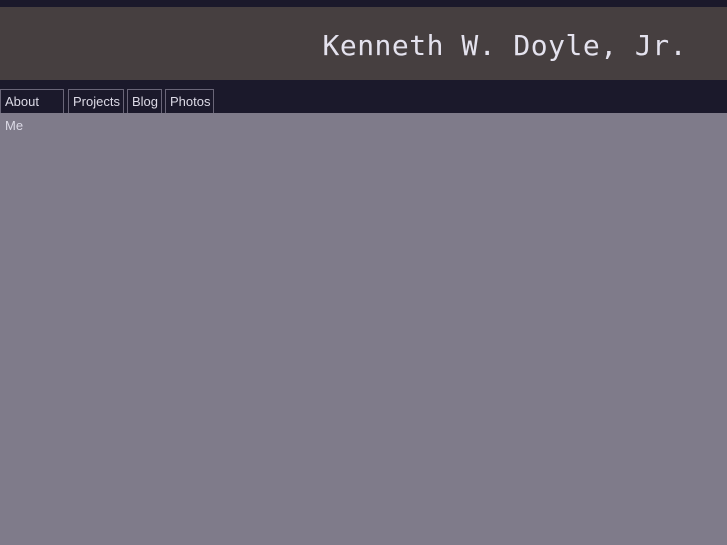 The image size is (727, 545). Describe the element at coordinates (363, 3) in the screenshot. I see `top-bar` at that location.